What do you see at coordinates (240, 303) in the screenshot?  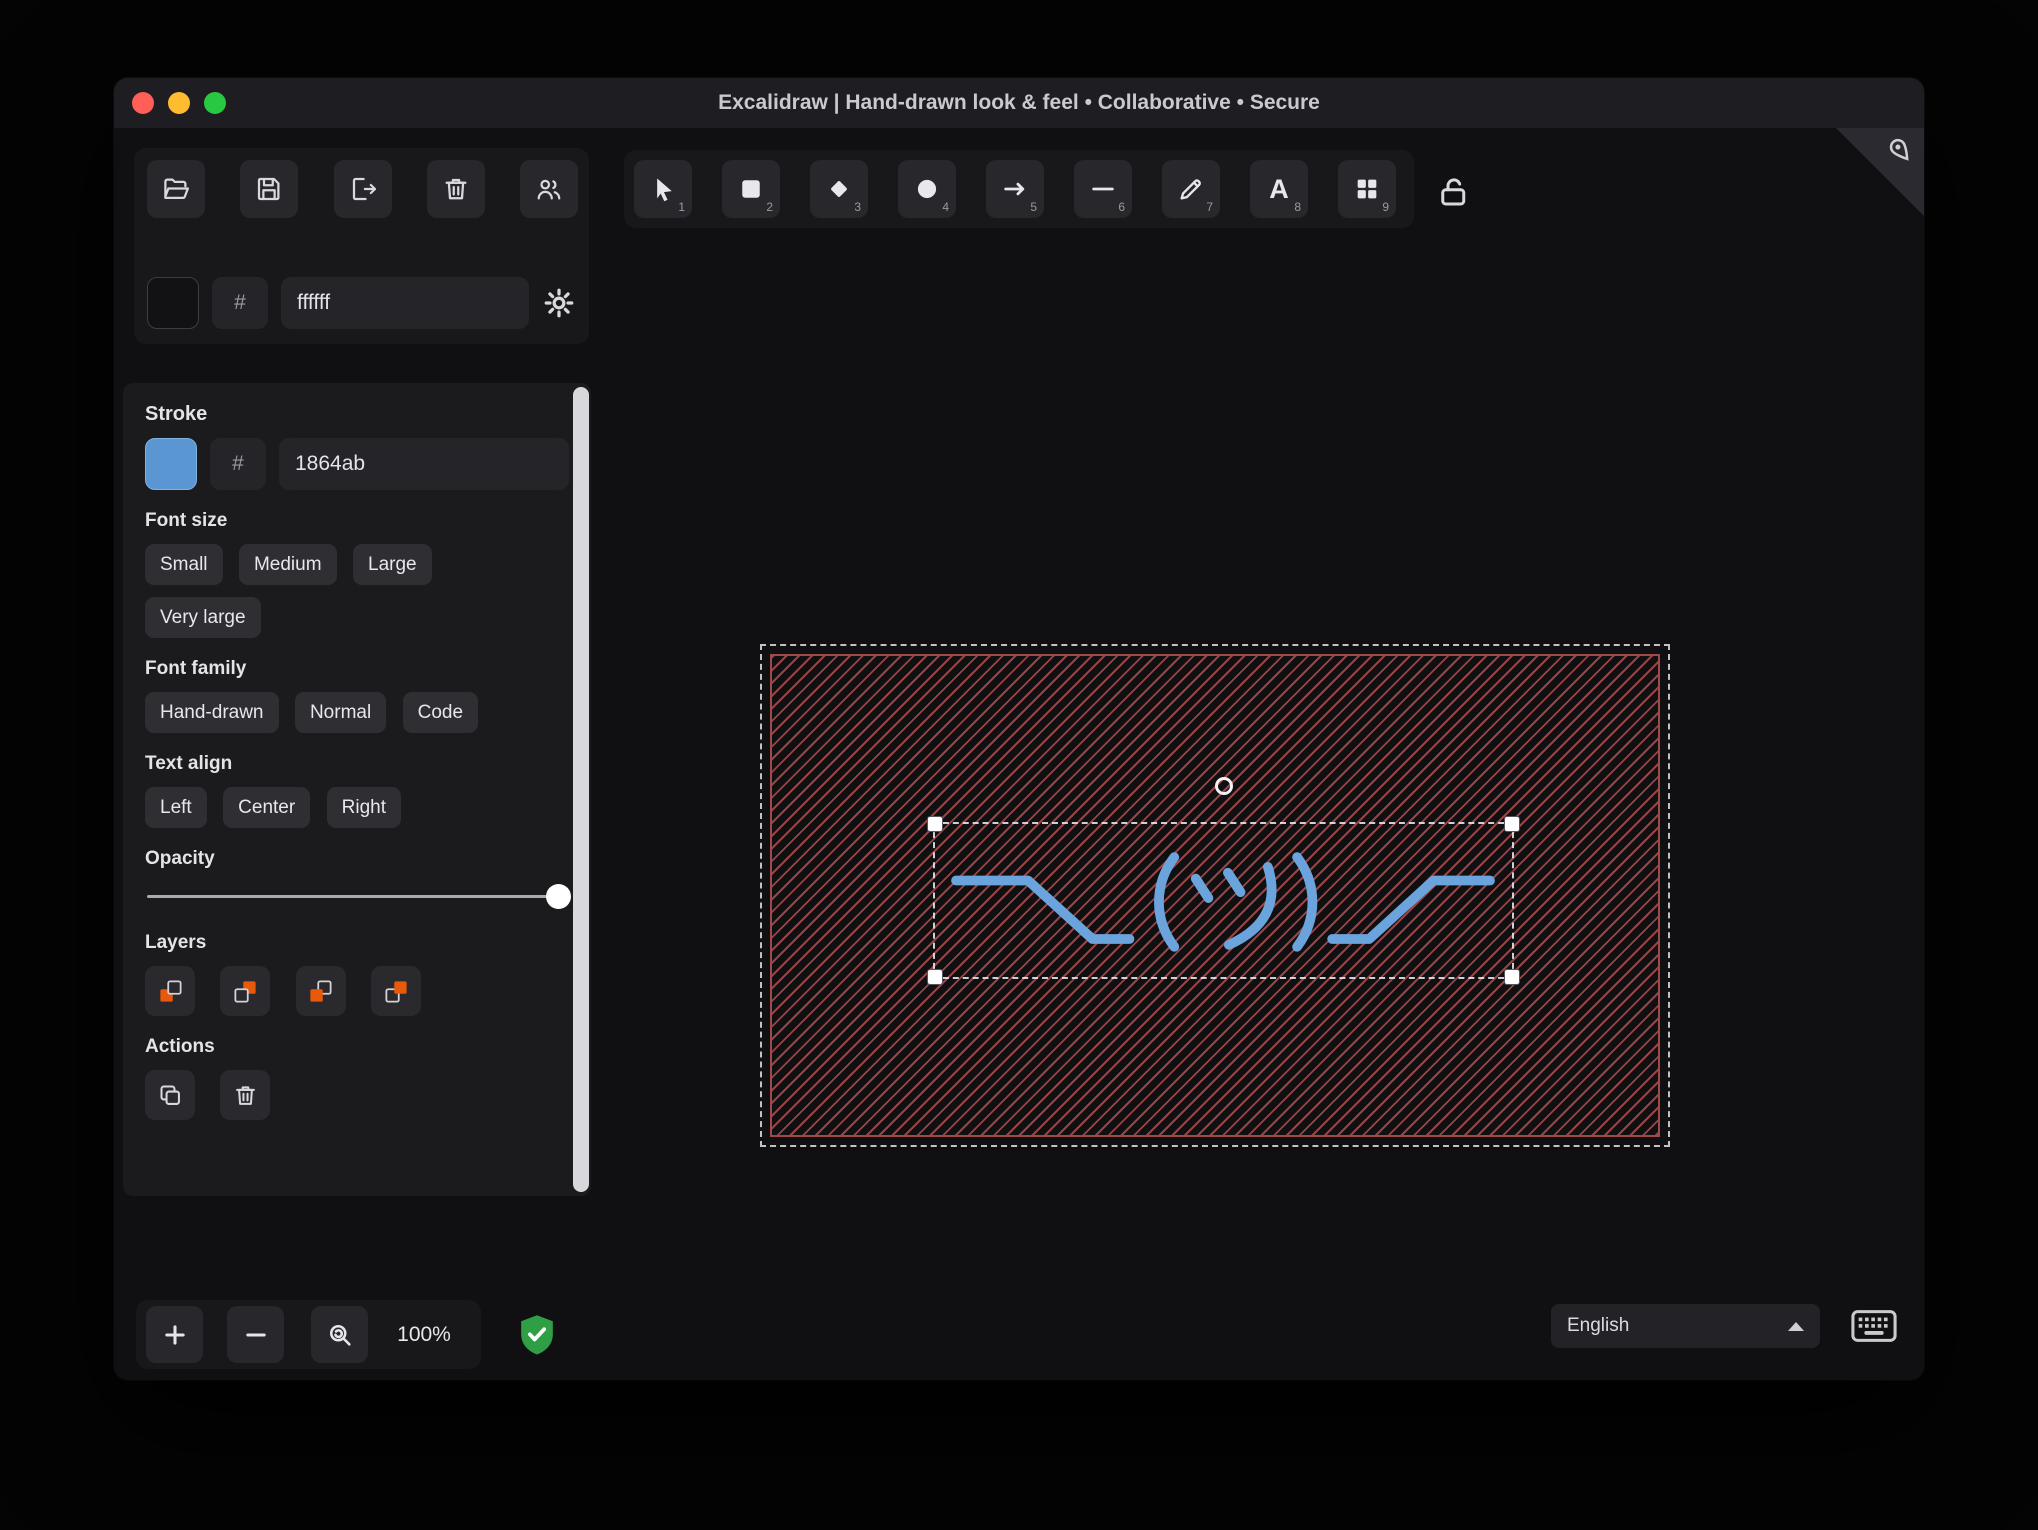 I see `canvas-background-hash: #` at bounding box center [240, 303].